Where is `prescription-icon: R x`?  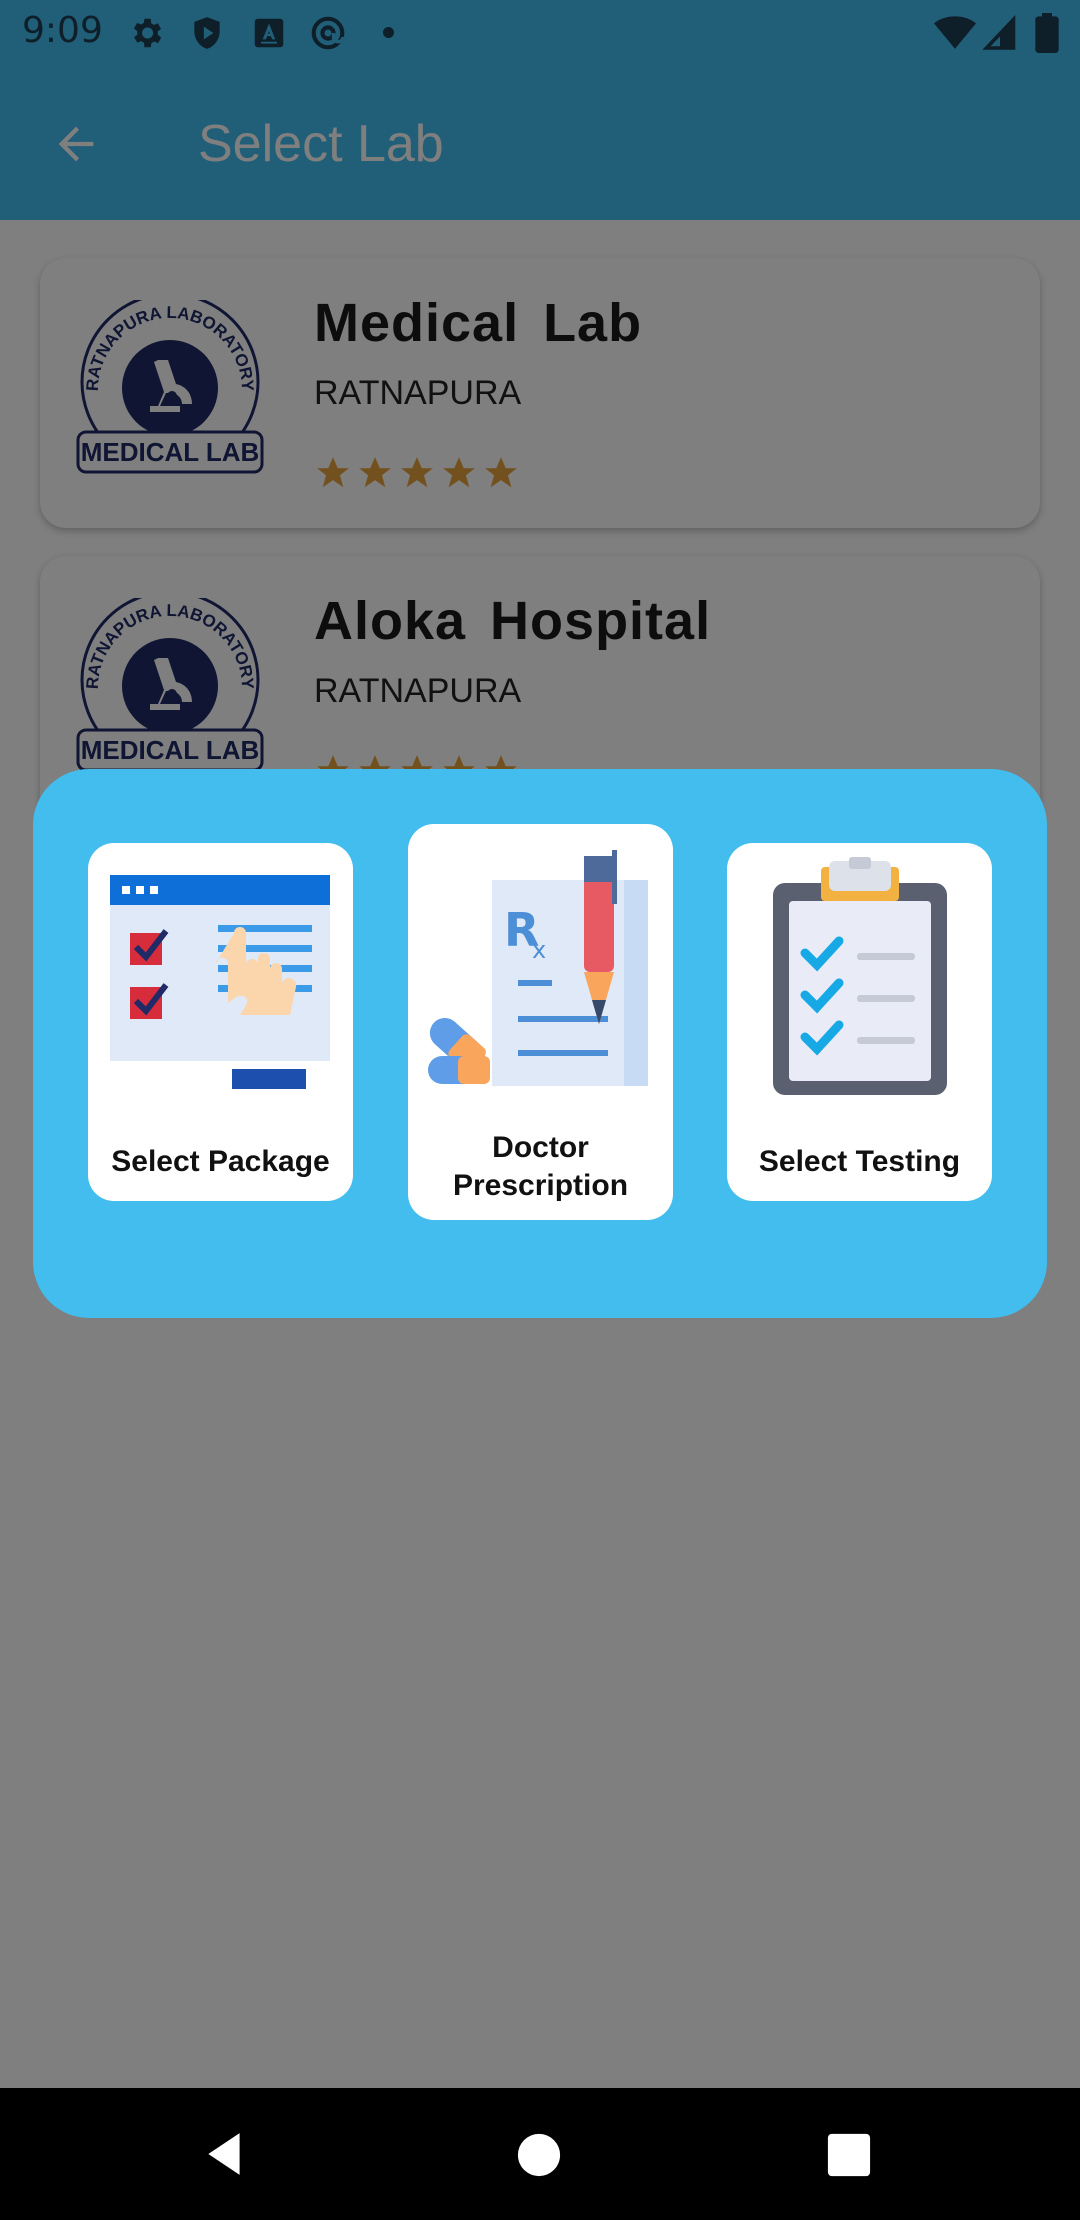 prescription-icon: R x is located at coordinates (538, 968).